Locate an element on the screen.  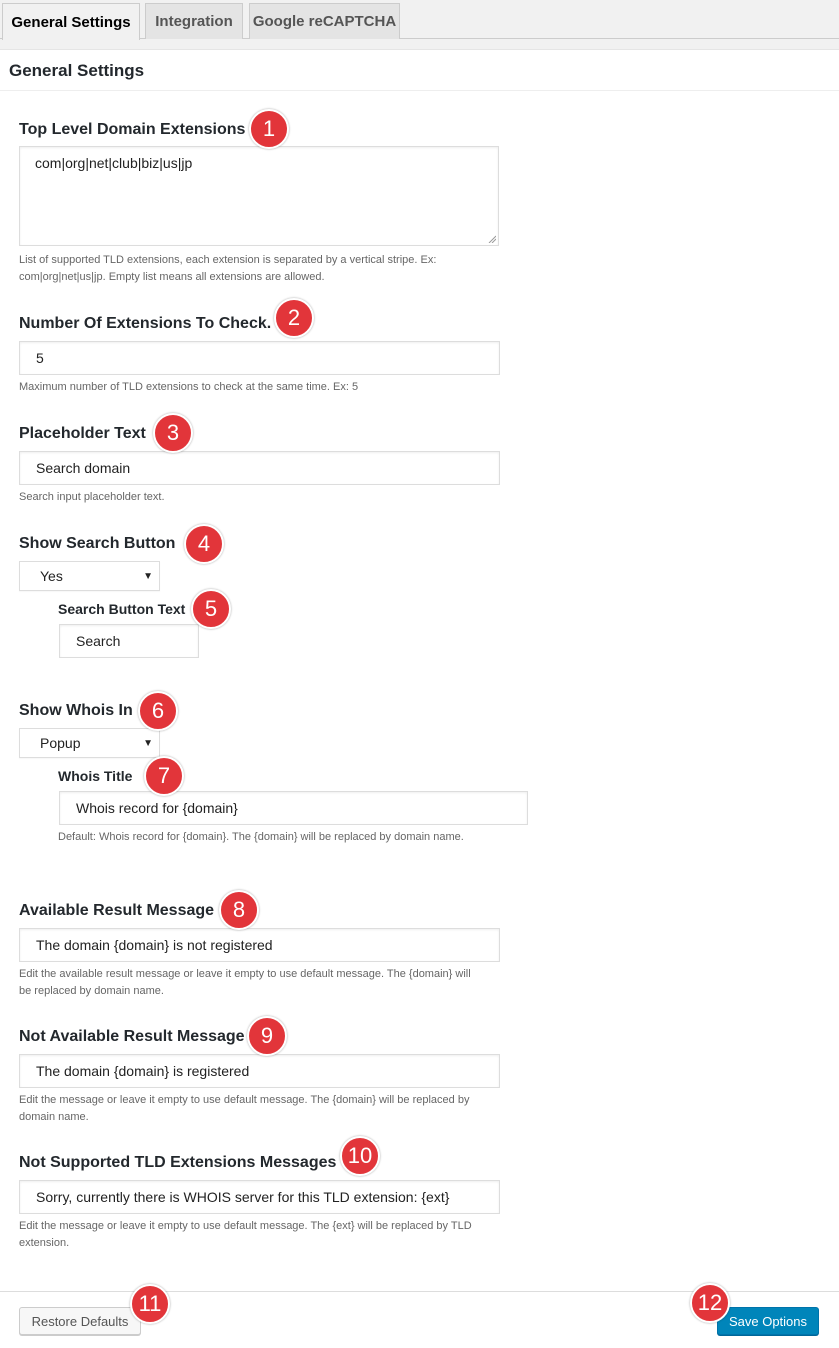
annotation-badge-4: 4 is located at coordinates (204, 544).